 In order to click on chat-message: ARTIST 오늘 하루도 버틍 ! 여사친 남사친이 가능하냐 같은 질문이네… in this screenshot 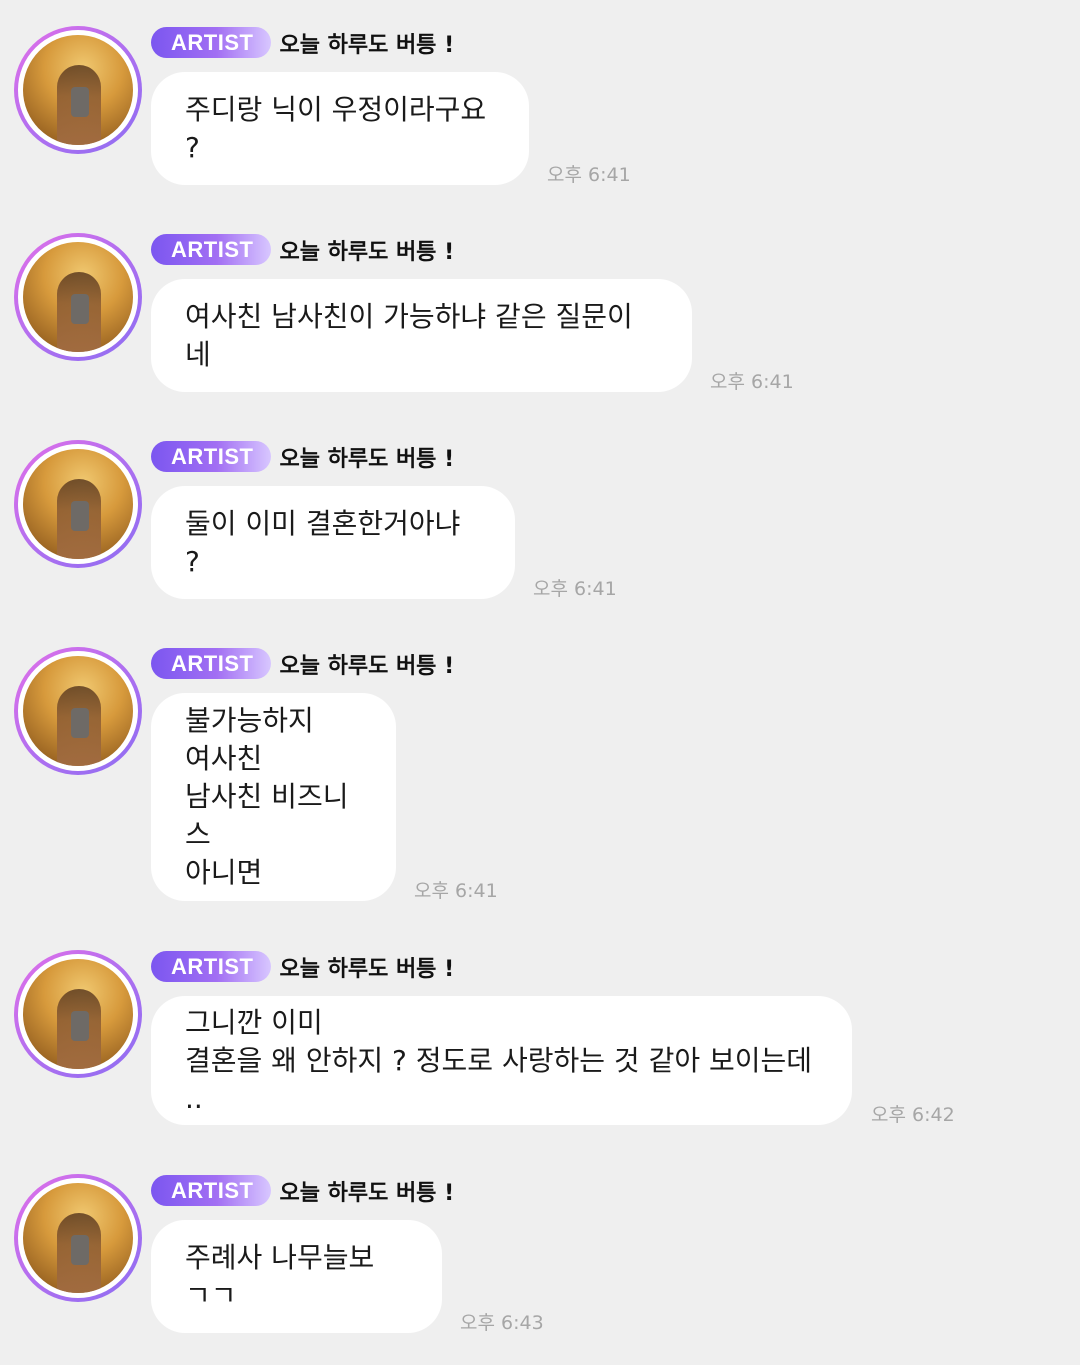, I will do `click(540, 307)`.